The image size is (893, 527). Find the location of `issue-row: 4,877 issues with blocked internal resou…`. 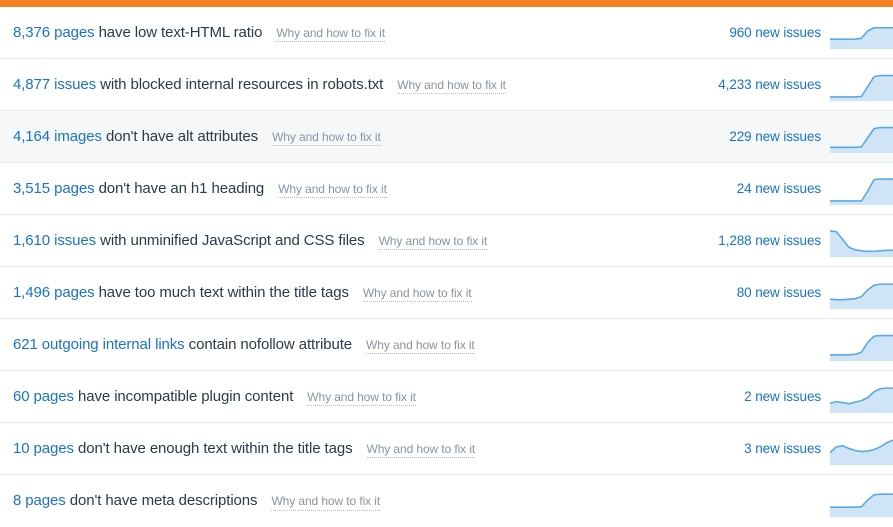

issue-row: 4,877 issues with blocked internal resou… is located at coordinates (446, 85).